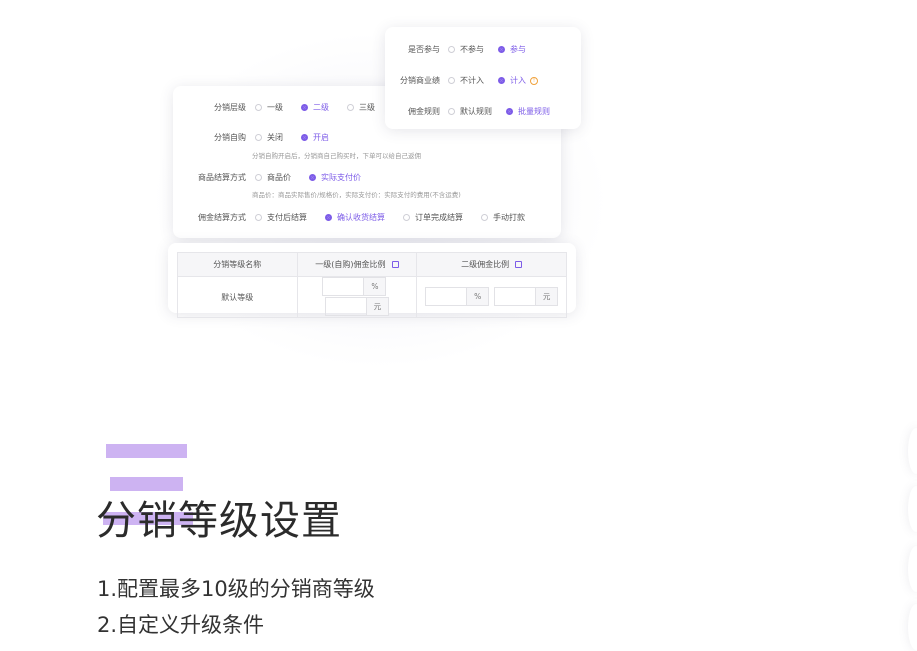  I want to click on settlement-price-hint: 商品价：商品实际售价/规格价，实际支付价：实际支付的费用(不含运费), so click(356, 195).